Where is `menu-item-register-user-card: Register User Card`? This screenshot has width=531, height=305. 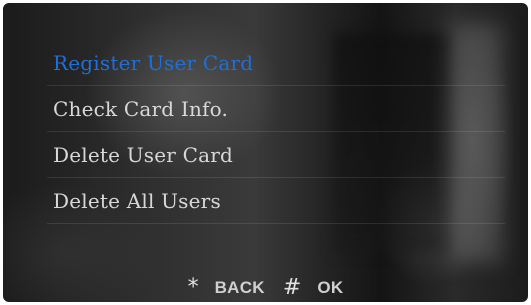 menu-item-register-user-card: Register User Card is located at coordinates (276, 63).